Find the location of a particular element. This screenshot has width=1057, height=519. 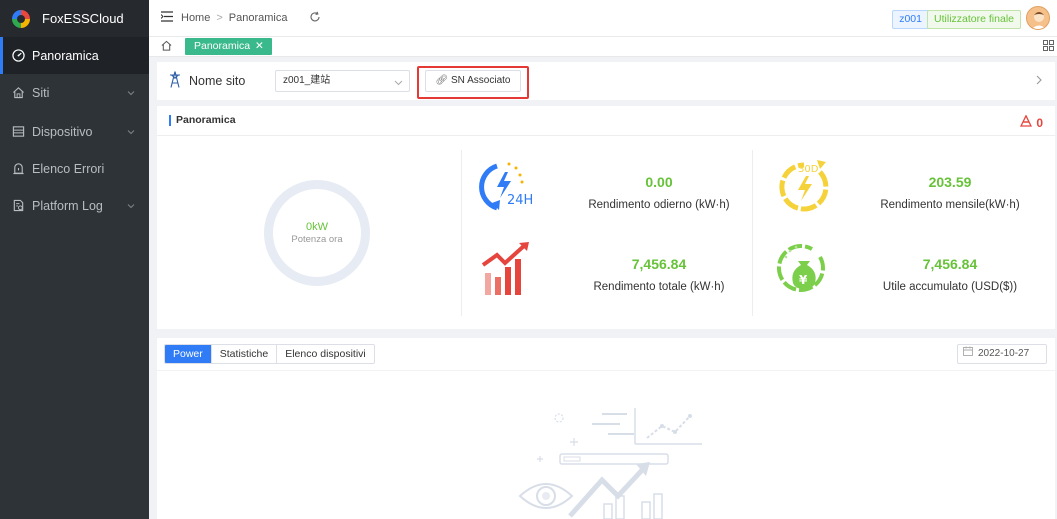

sidebar-item-panoramica: Panoramica is located at coordinates (74, 55).